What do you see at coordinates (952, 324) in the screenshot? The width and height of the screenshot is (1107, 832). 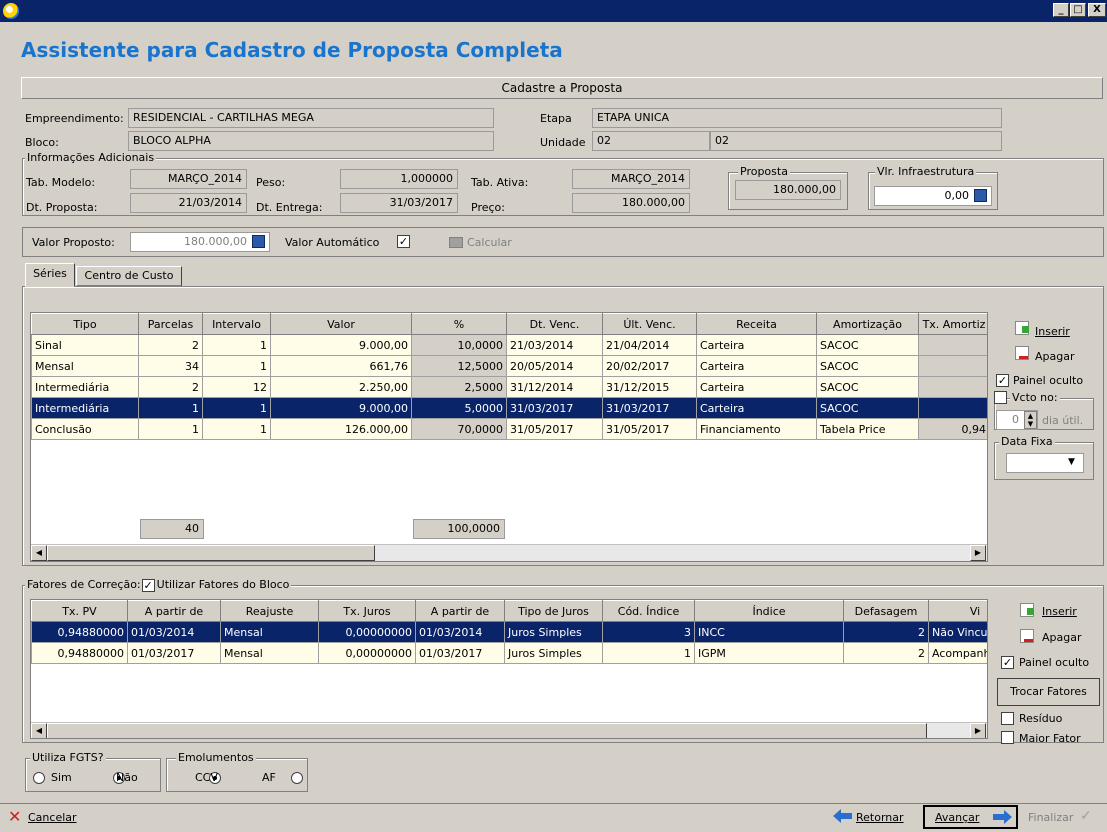 I see `series-col-header: Tx. Amortiz` at bounding box center [952, 324].